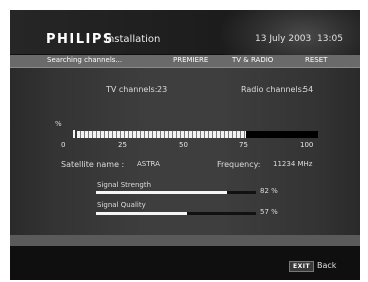 Image resolution: width=368 pixels, height=282 pixels. Describe the element at coordinates (327, 265) in the screenshot. I see `back-label: Back` at that location.